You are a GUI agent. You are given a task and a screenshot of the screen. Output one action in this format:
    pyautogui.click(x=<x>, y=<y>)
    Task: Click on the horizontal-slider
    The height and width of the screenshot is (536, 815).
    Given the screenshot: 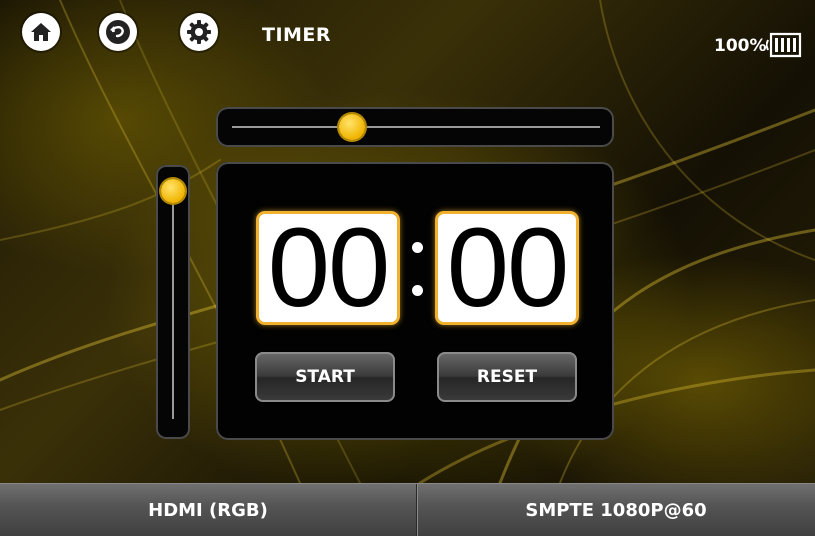 What is the action you would take?
    pyautogui.click(x=415, y=127)
    